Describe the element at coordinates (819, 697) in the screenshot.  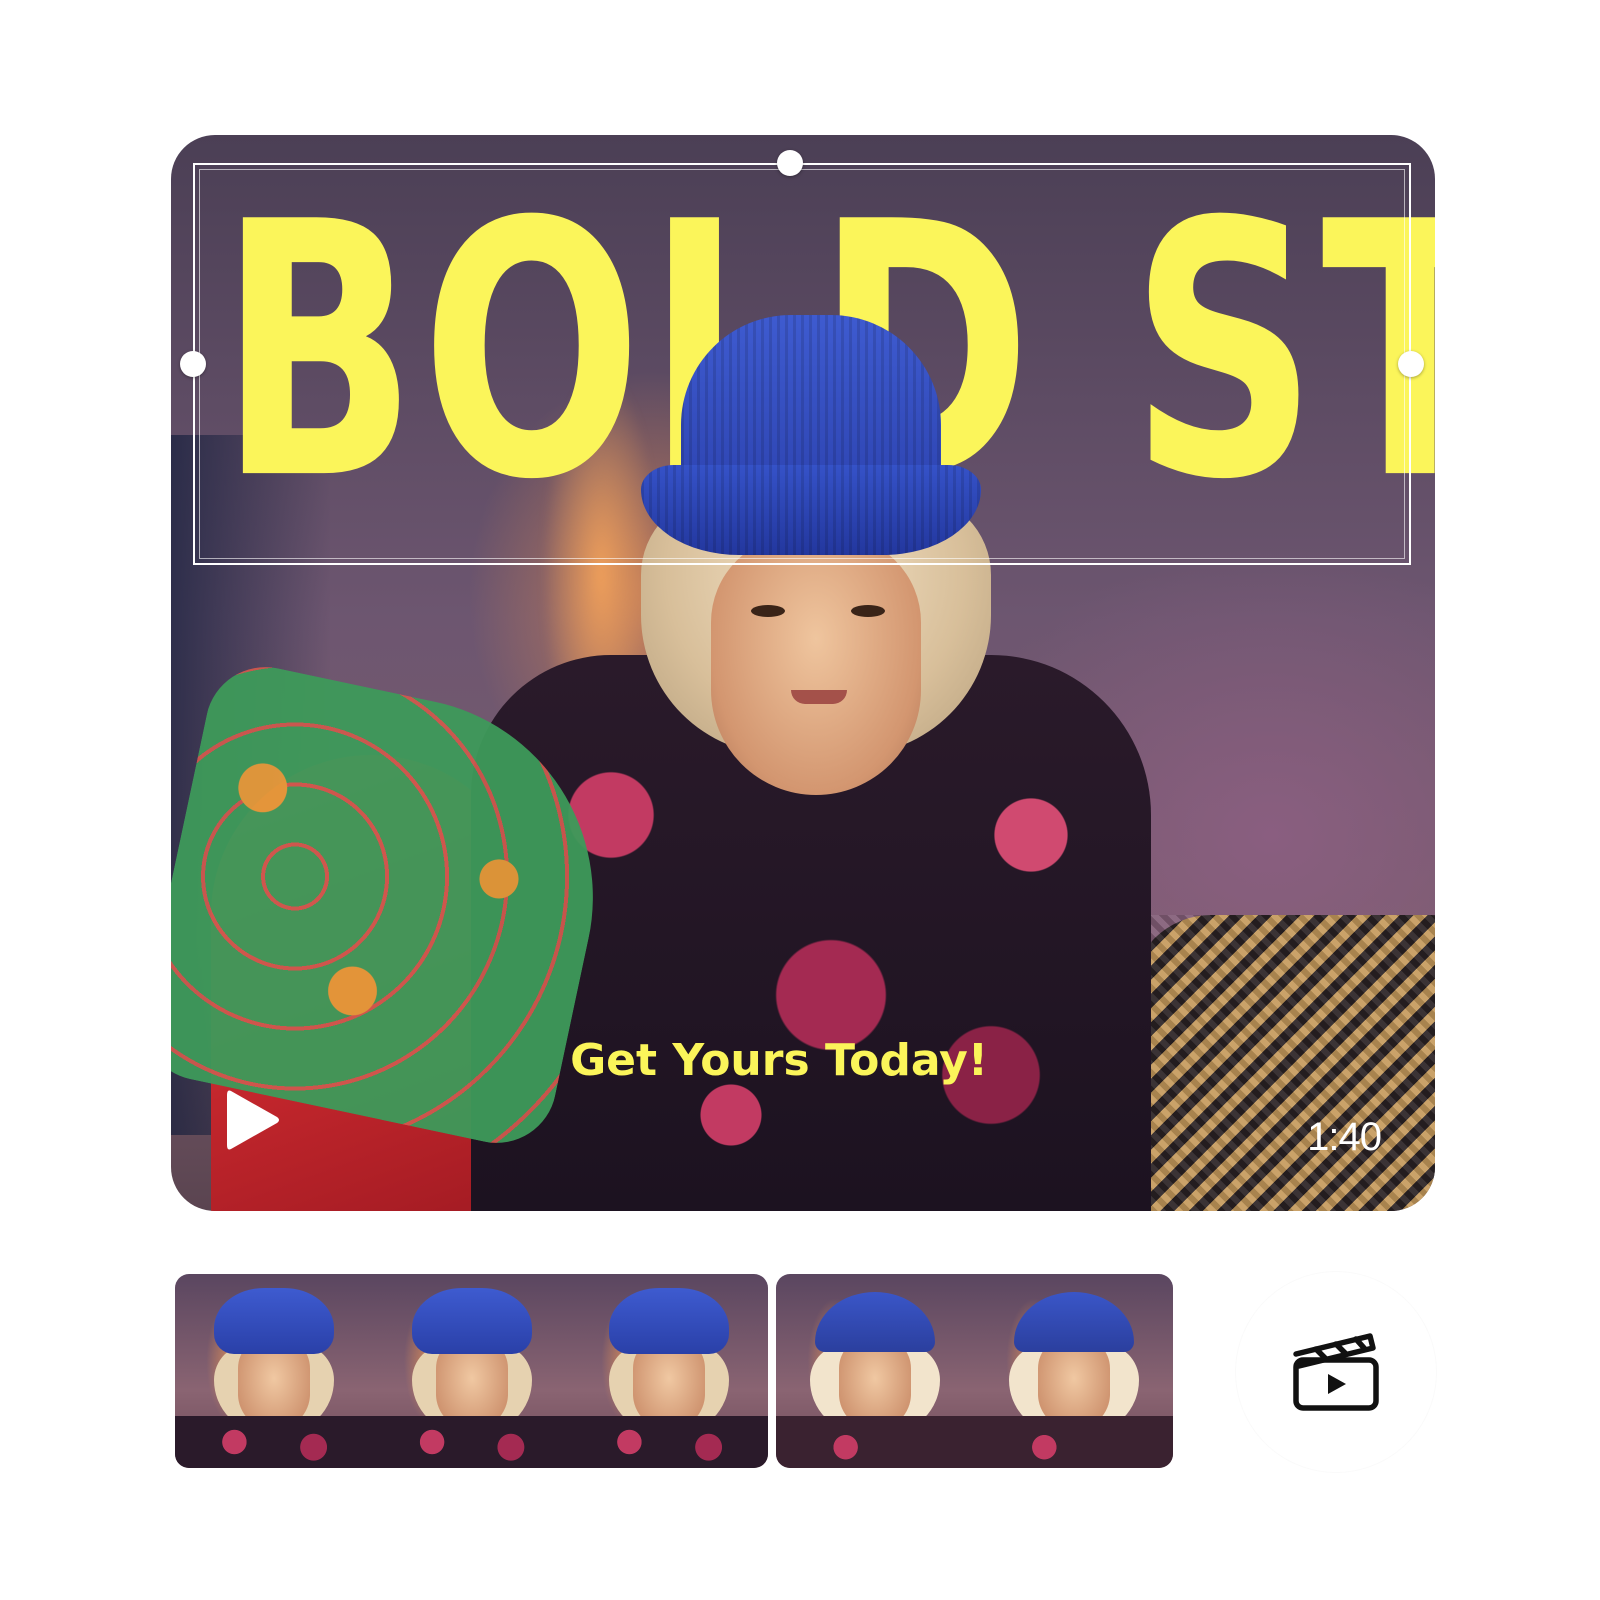
I see `mouth` at that location.